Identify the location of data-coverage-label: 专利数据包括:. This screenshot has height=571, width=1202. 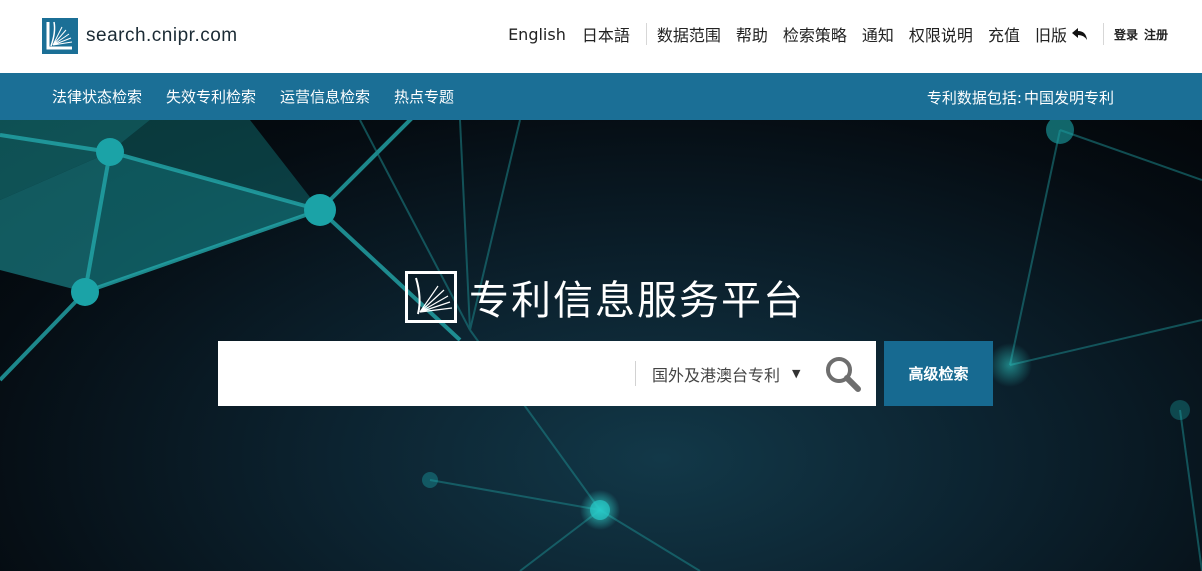
(974, 98).